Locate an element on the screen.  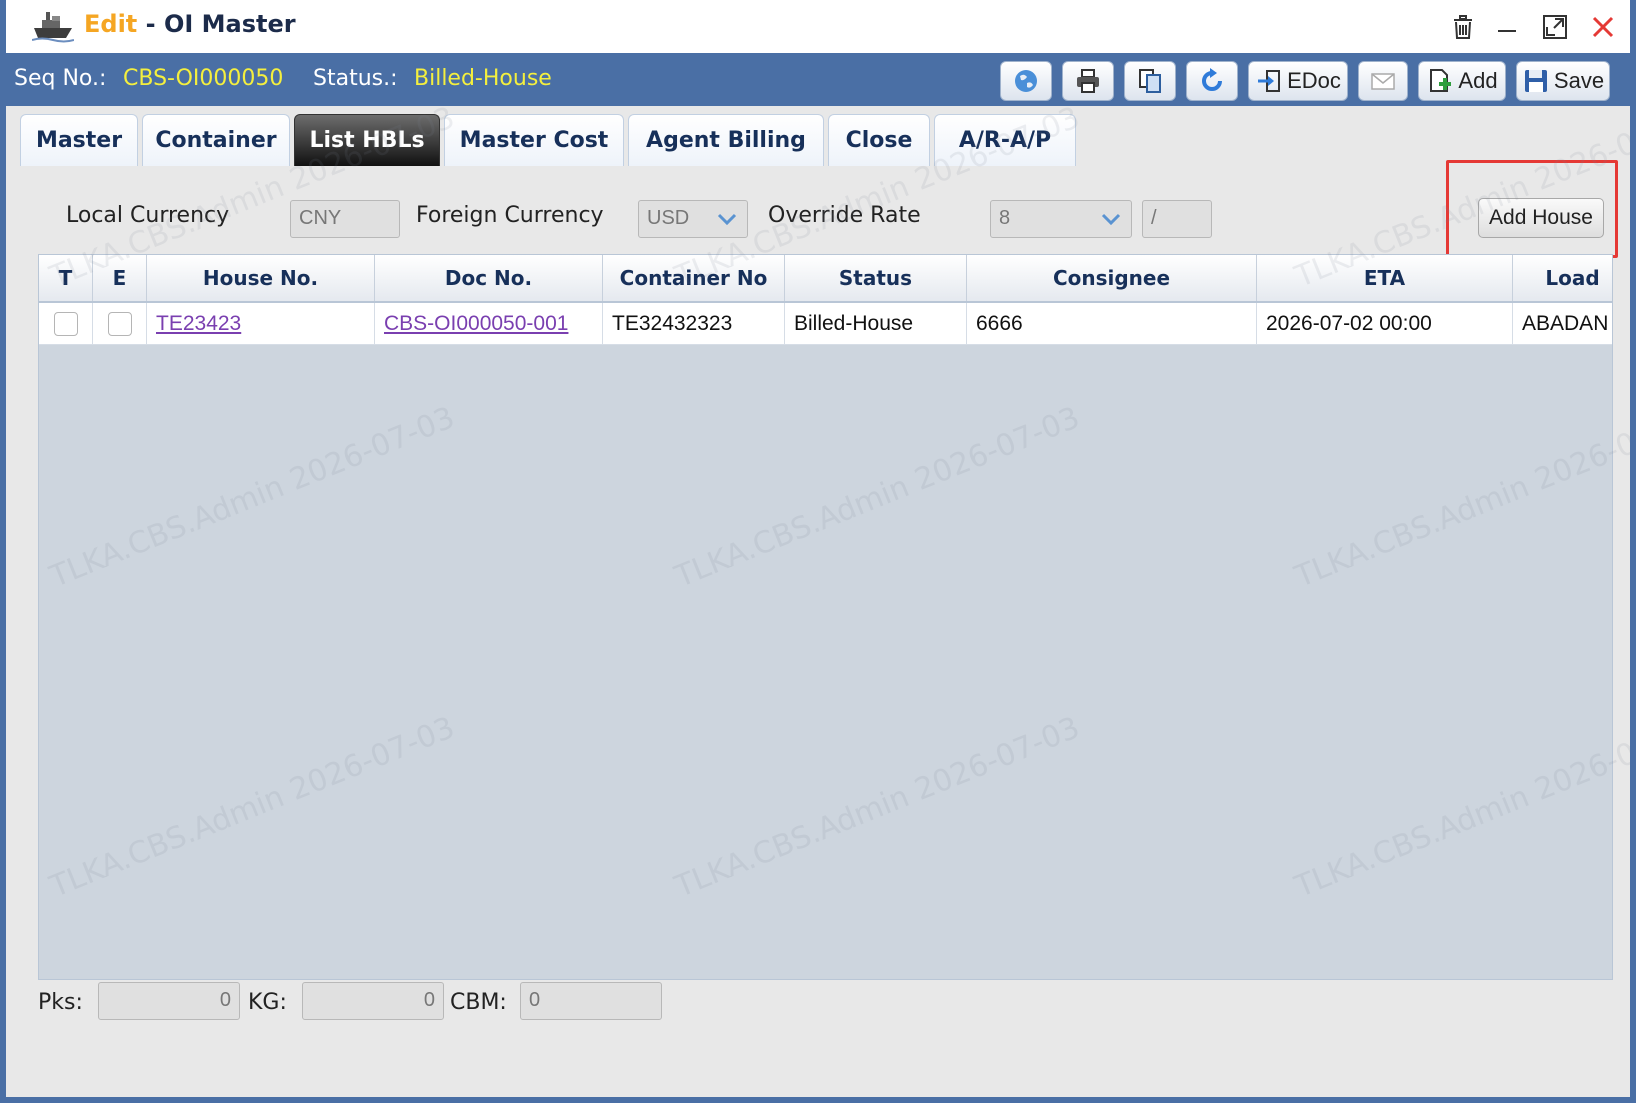
column-header-t: T is located at coordinates (66, 278).